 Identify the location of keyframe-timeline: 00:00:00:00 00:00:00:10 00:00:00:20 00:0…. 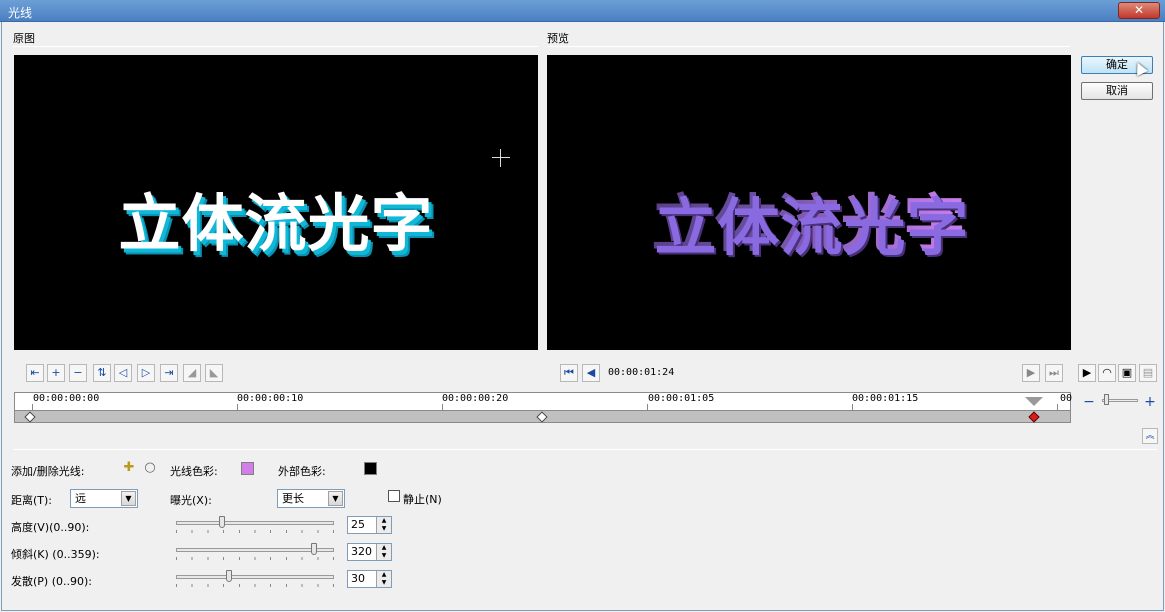
(543, 407).